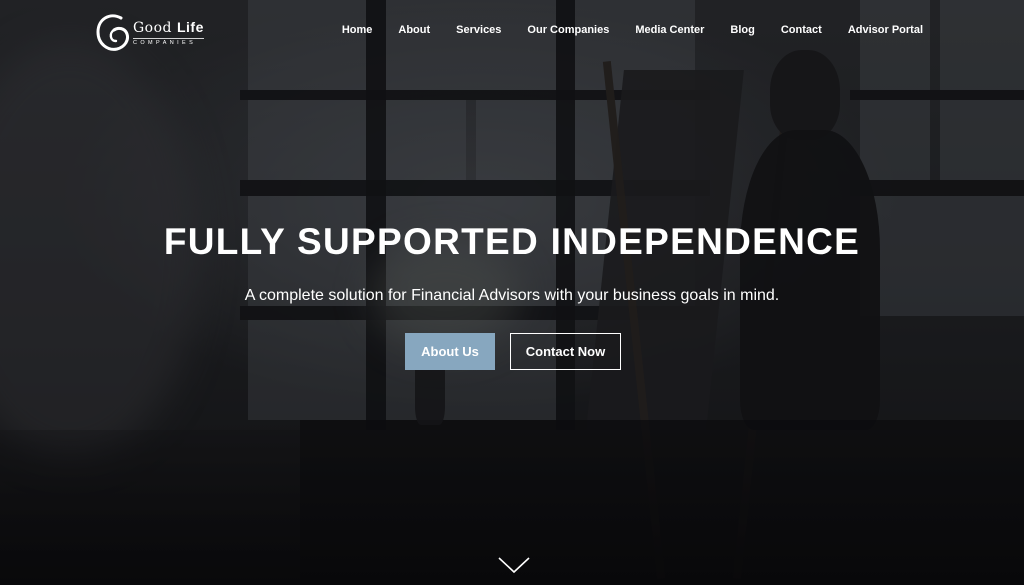 This screenshot has width=1024, height=585. What do you see at coordinates (568, 30) in the screenshot?
I see `nav-item-our-companies: Our Companies` at bounding box center [568, 30].